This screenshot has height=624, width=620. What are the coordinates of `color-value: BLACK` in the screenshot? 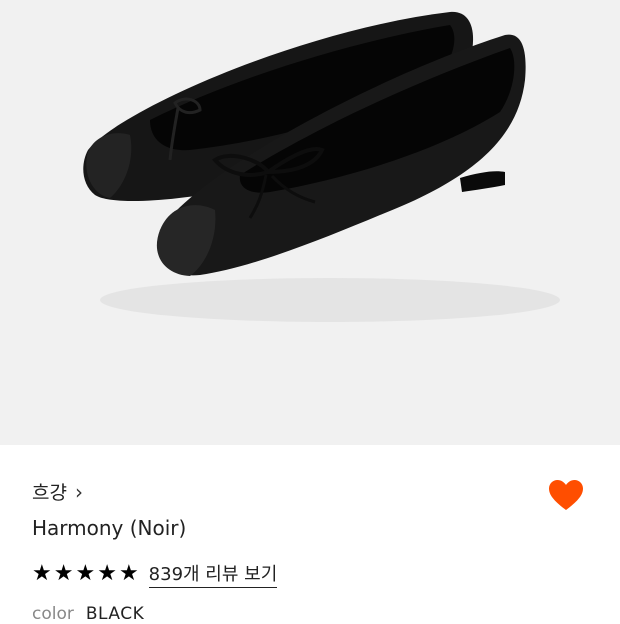 It's located at (115, 614).